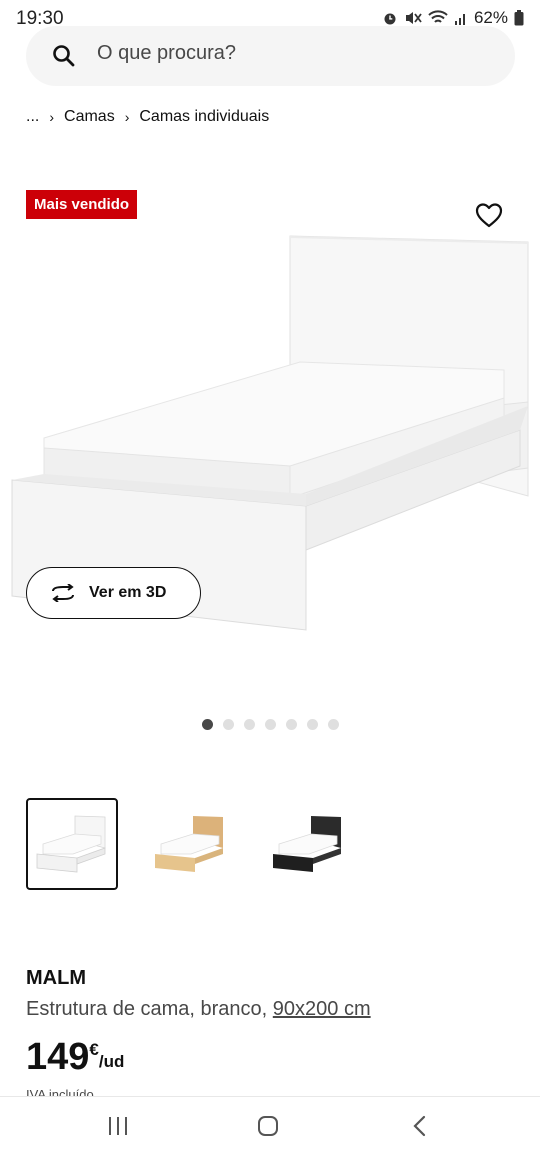 This screenshot has height=1158, width=540. I want to click on breadcrumb-camas: Camas, so click(89, 117).